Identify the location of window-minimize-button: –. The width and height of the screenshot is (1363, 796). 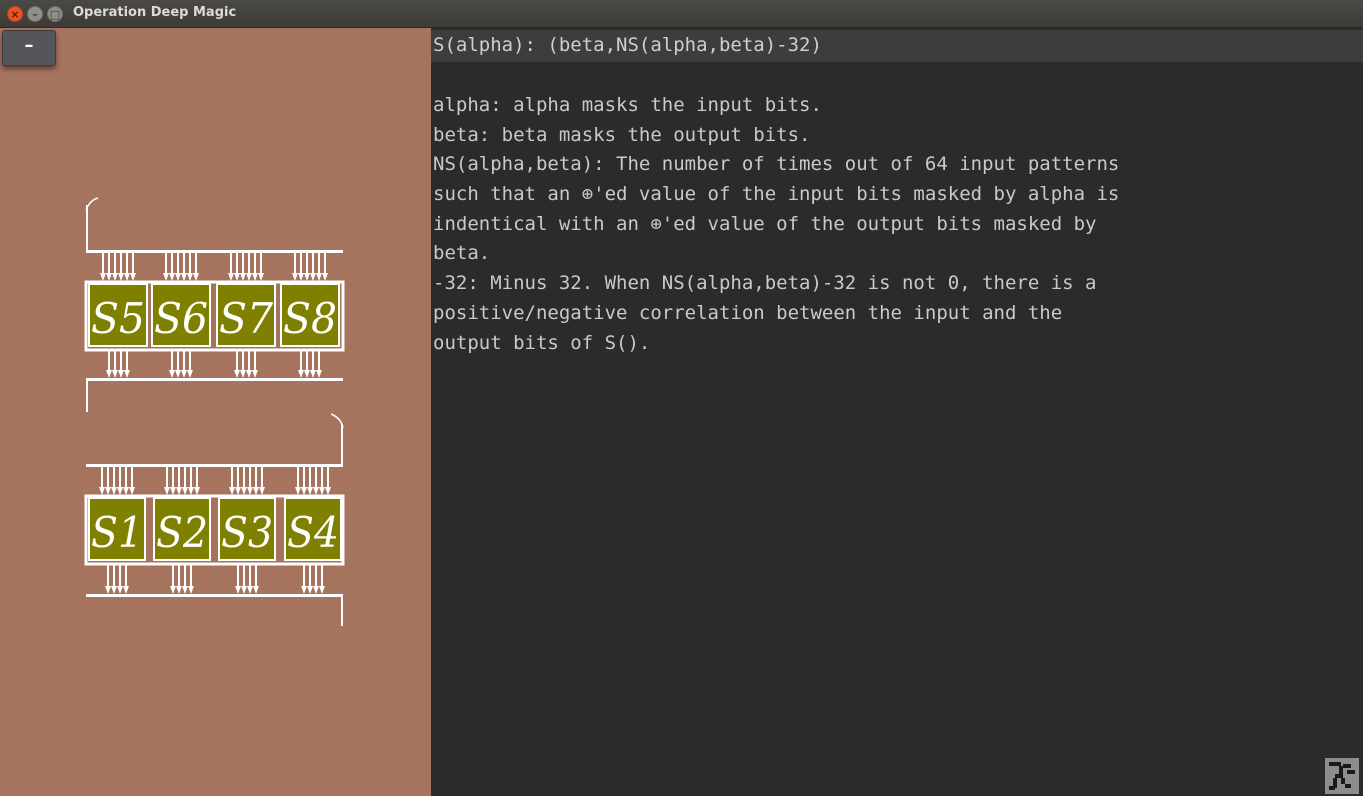
(35, 14).